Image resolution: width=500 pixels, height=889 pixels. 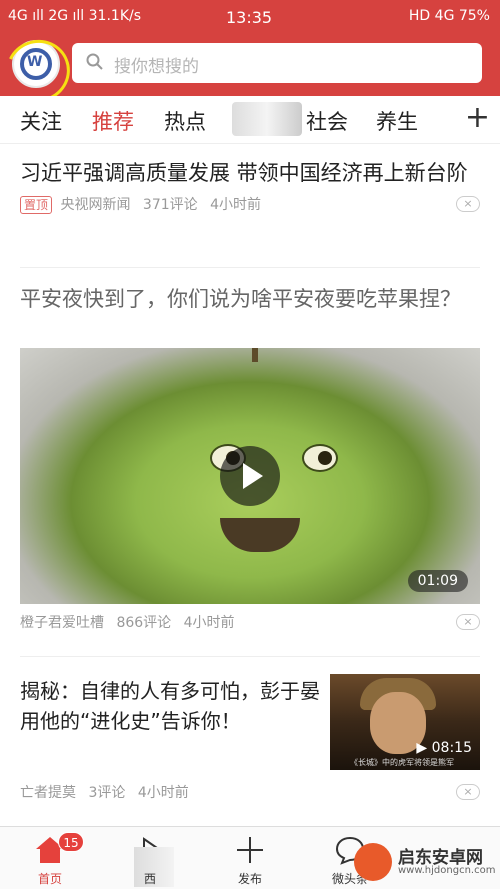 I want to click on tab-follow: 关注, so click(x=41, y=121).